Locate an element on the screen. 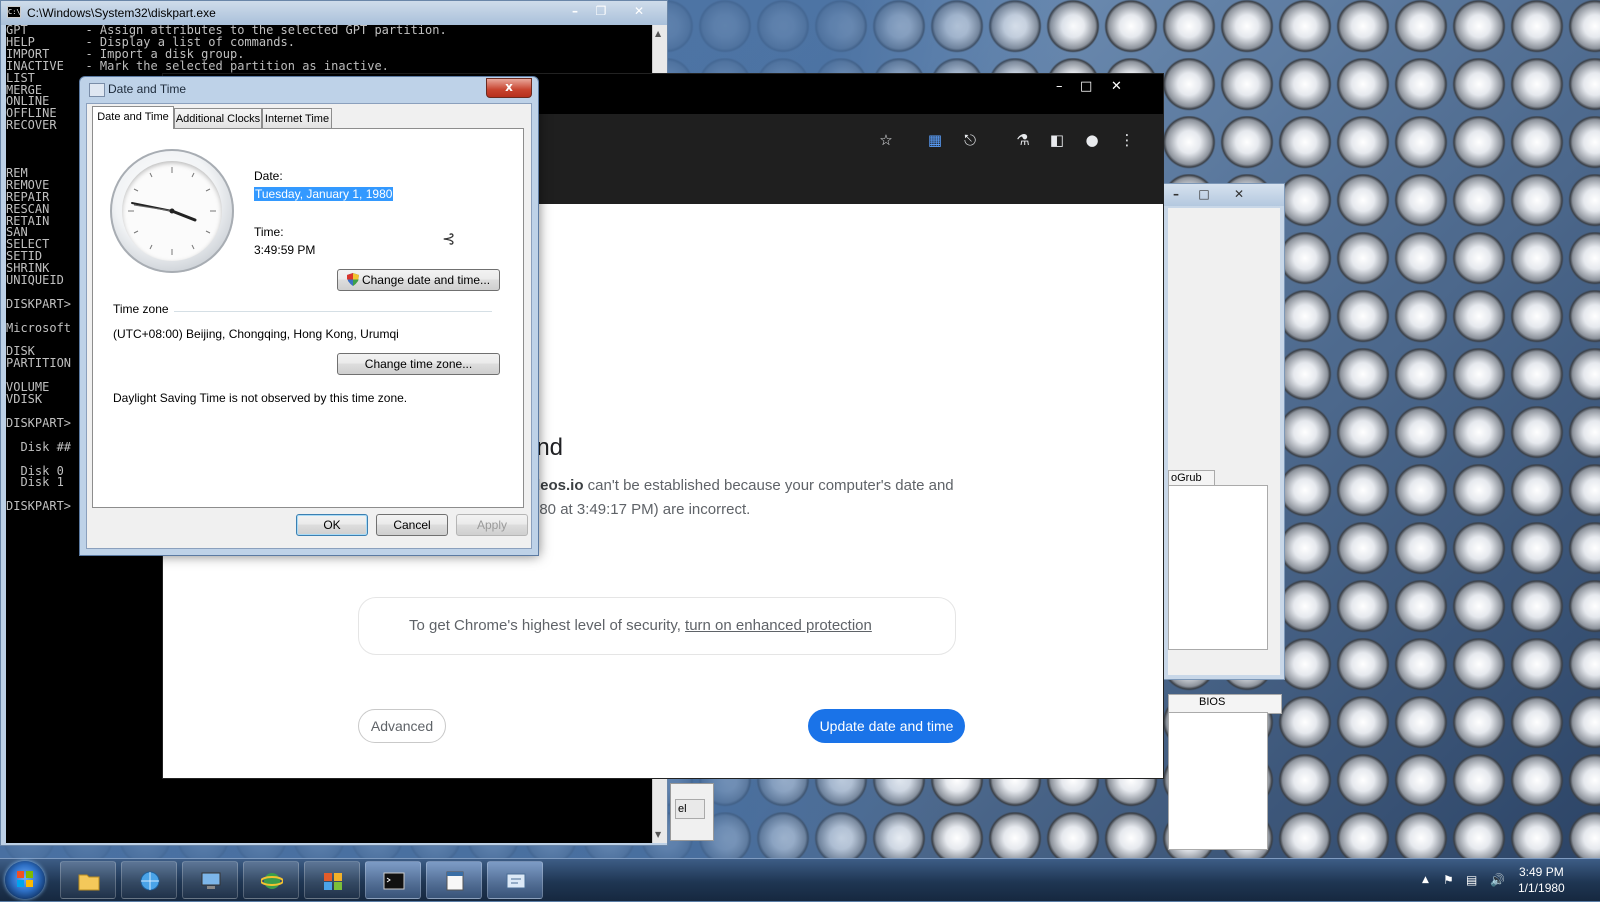 The image size is (1600, 902). clock-date: 1/1/1980 is located at coordinates (1541, 888).